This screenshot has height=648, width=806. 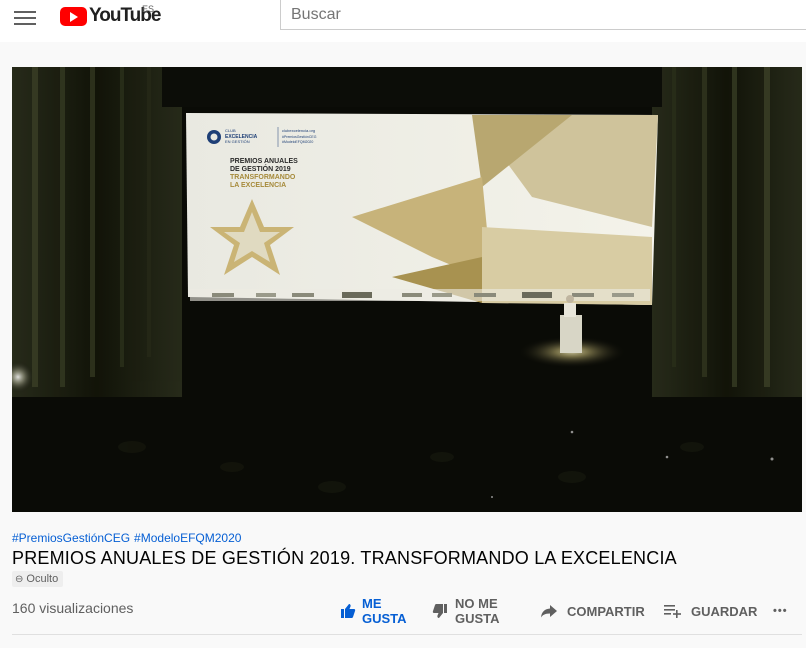 I want to click on share-icon, so click(x=549, y=611).